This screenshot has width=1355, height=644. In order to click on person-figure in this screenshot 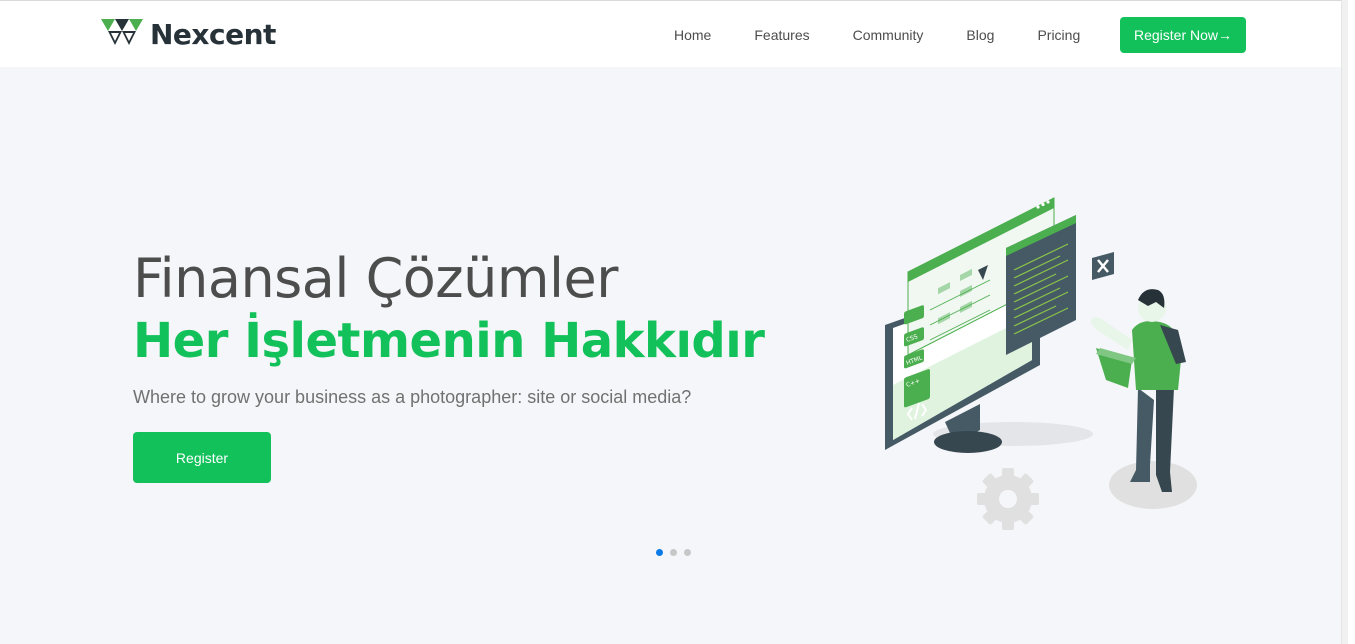, I will do `click(1138, 390)`.